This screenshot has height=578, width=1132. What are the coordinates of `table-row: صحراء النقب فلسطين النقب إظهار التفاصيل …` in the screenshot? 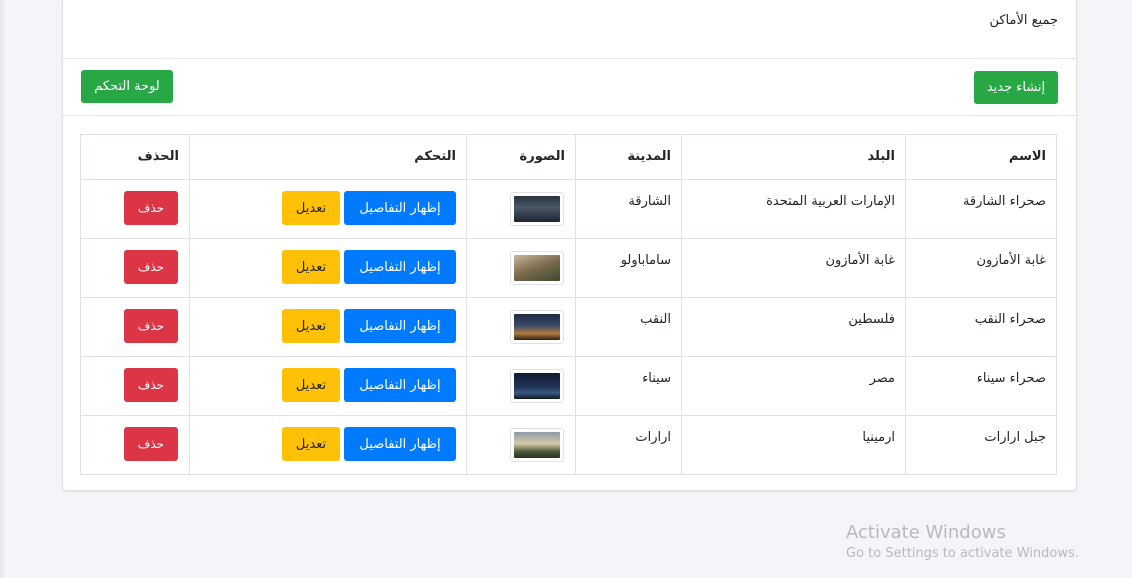 It's located at (568, 327).